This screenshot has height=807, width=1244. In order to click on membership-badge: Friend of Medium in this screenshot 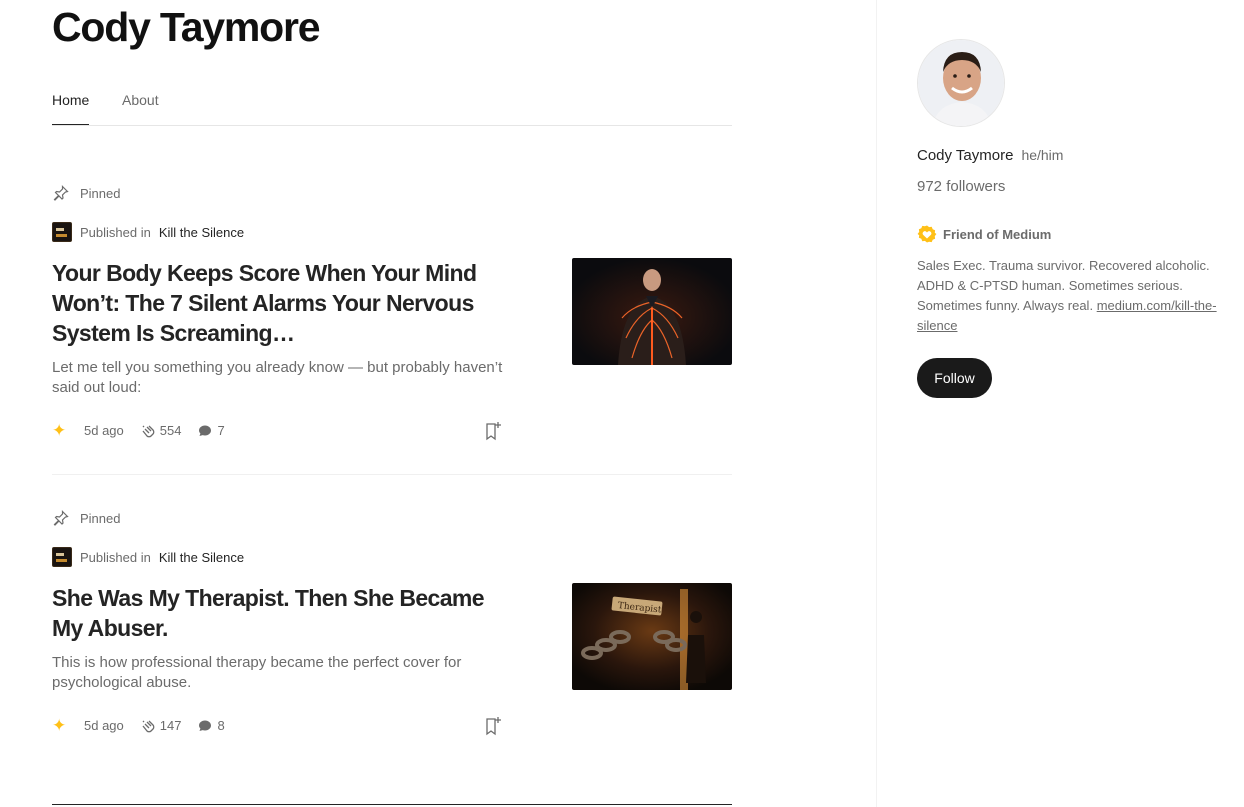, I will do `click(984, 234)`.